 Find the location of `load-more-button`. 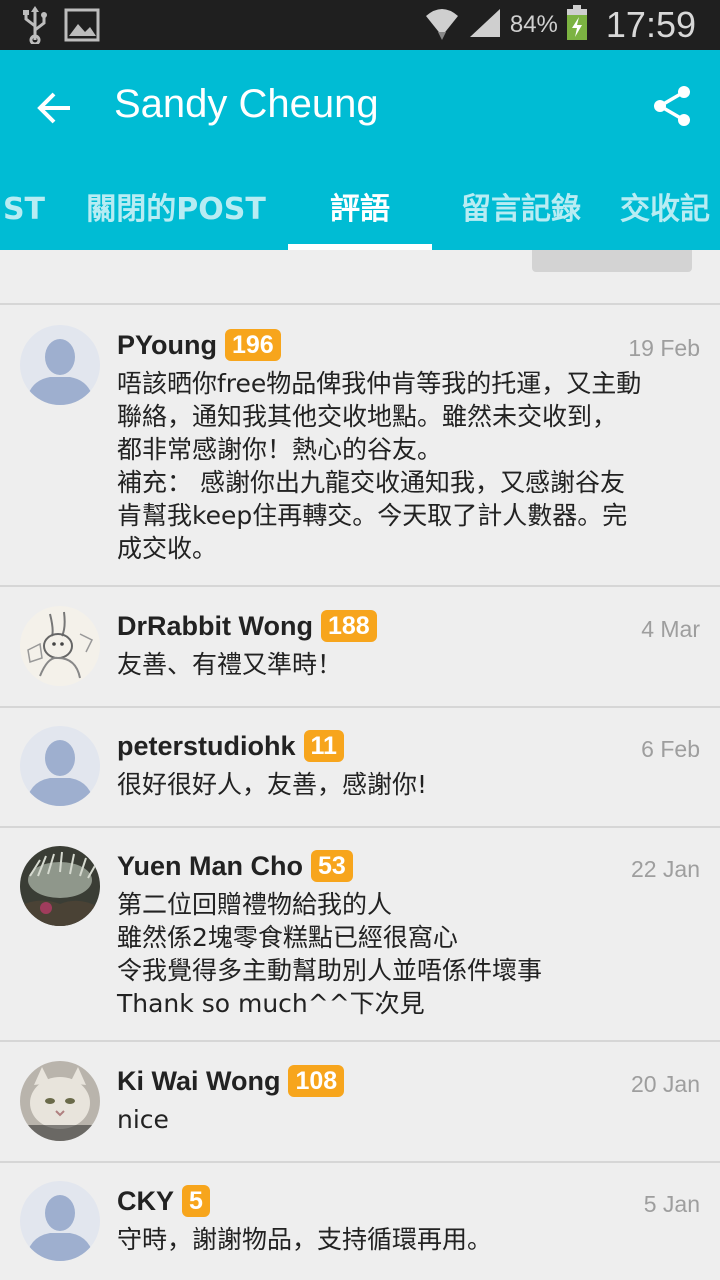

load-more-button is located at coordinates (612, 261).